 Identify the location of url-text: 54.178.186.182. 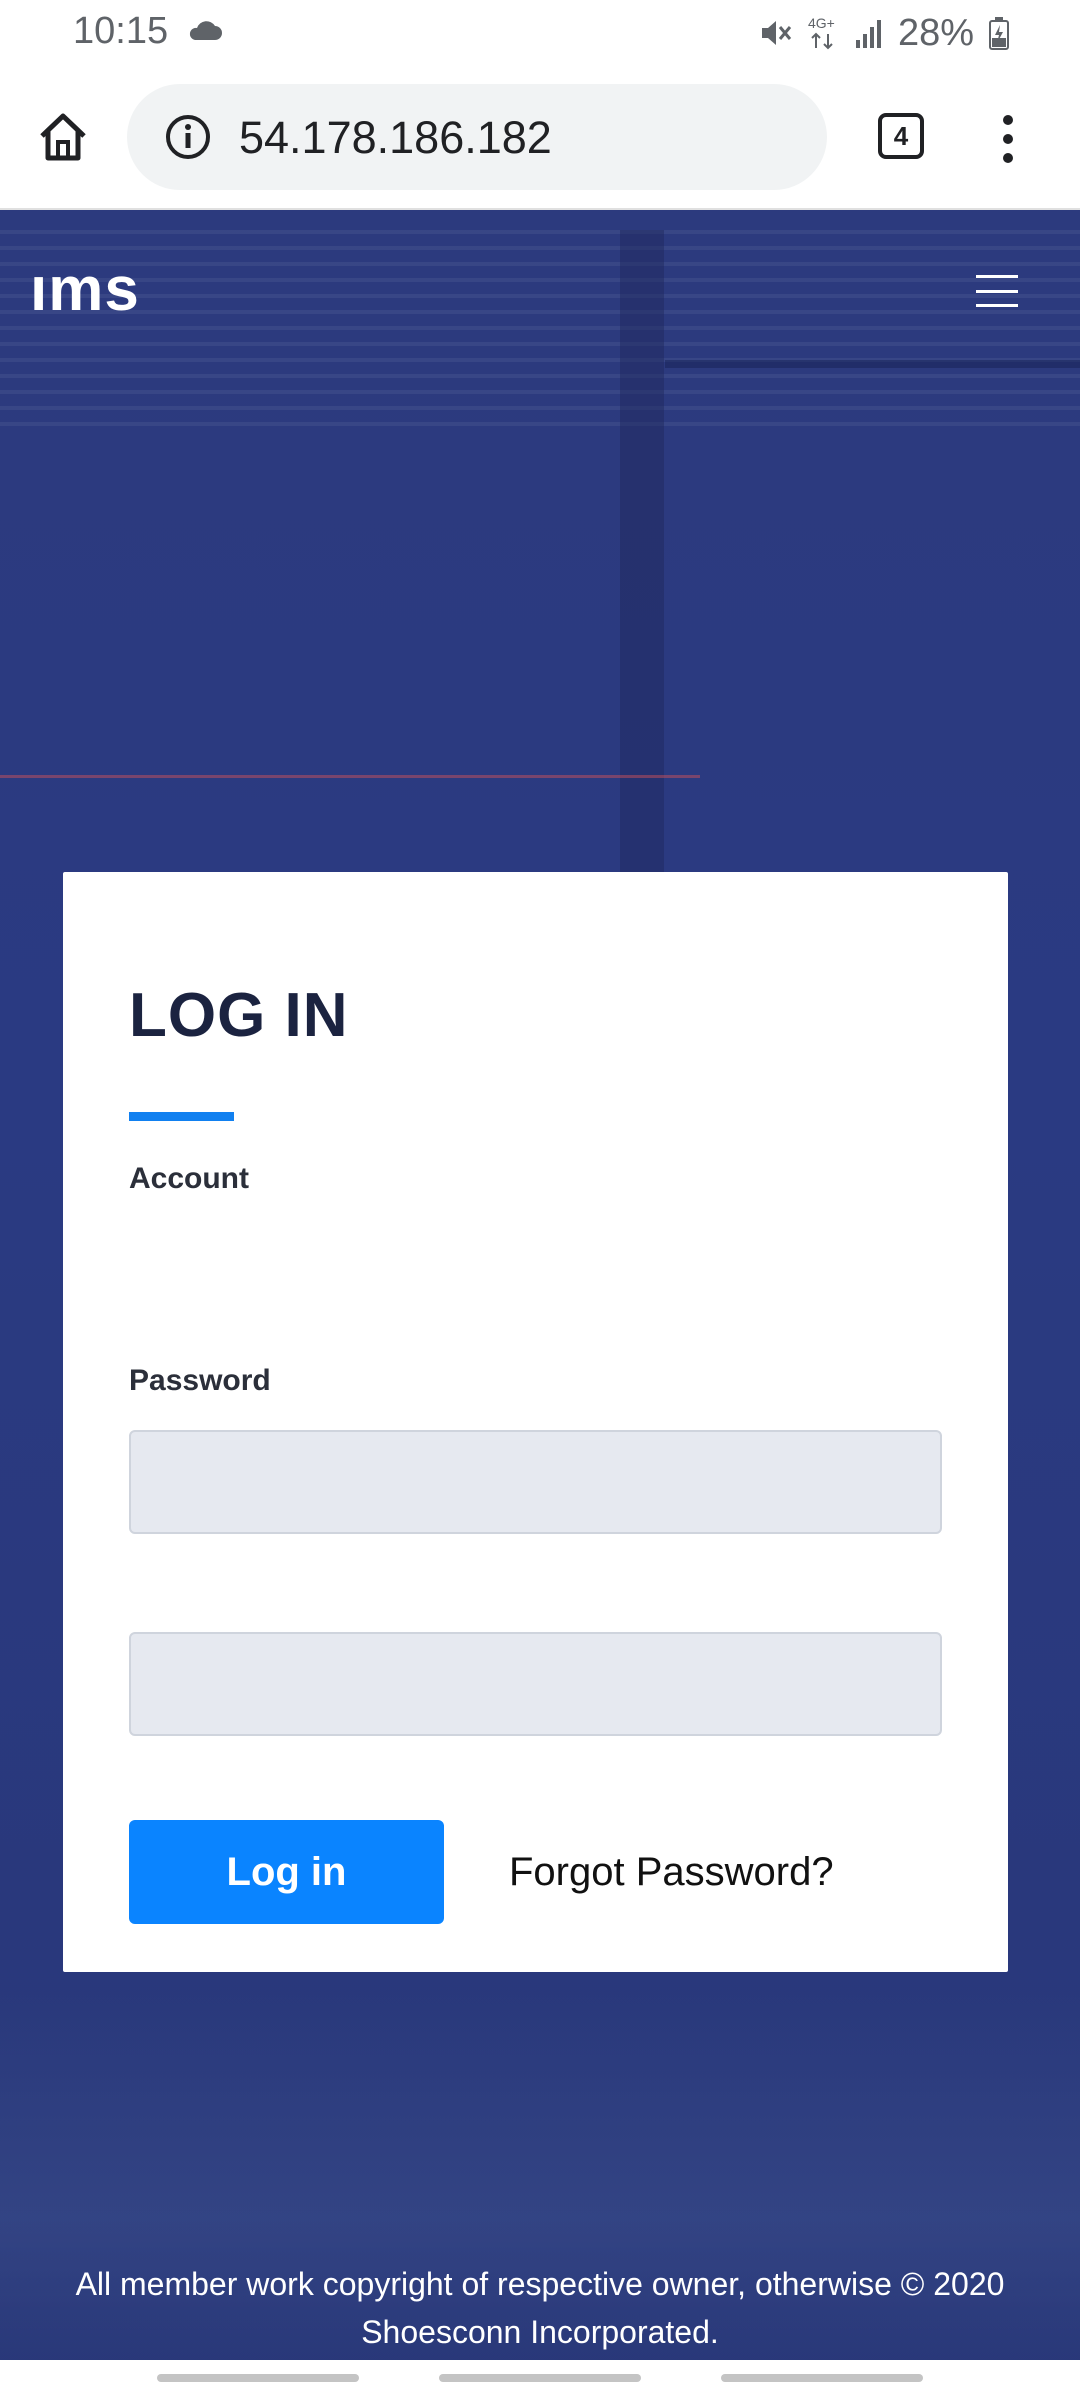
(395, 138).